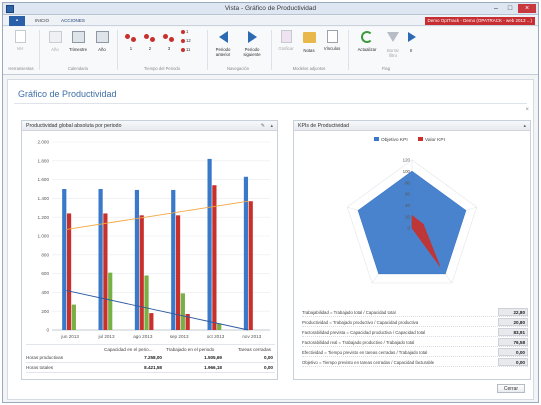 Image resolution: width=541 pixels, height=405 pixels. What do you see at coordinates (42, 21) in the screenshot?
I see `tab-inicio: INICIO` at bounding box center [42, 21].